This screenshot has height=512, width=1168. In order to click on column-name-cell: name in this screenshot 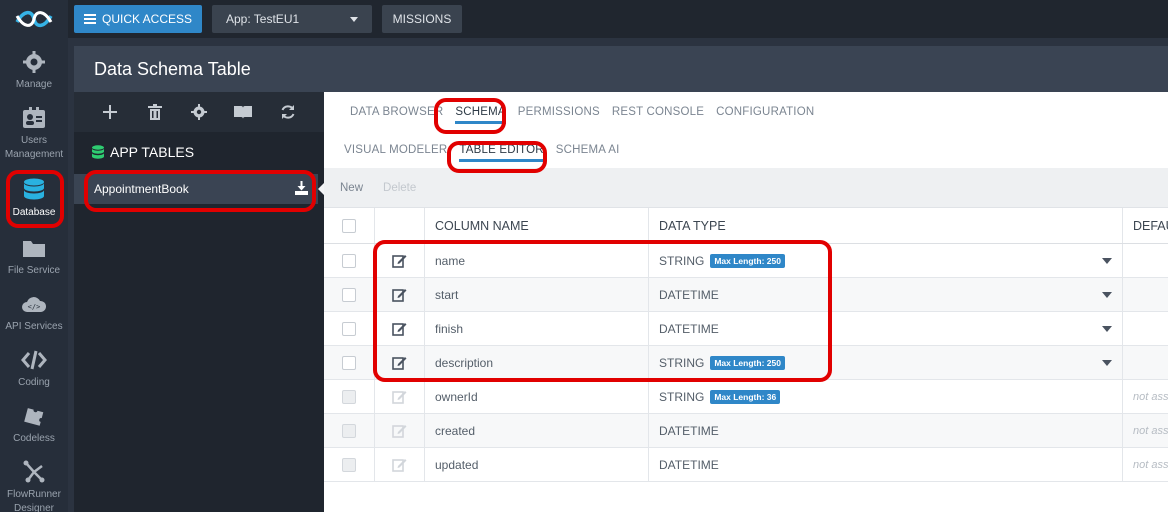, I will do `click(537, 260)`.